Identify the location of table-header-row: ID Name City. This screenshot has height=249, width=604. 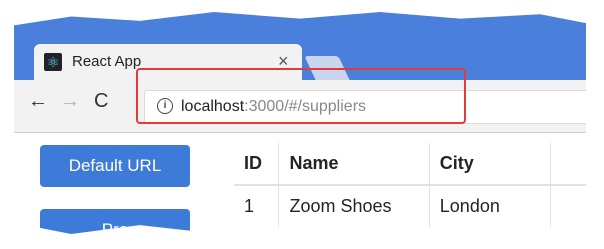
(410, 164).